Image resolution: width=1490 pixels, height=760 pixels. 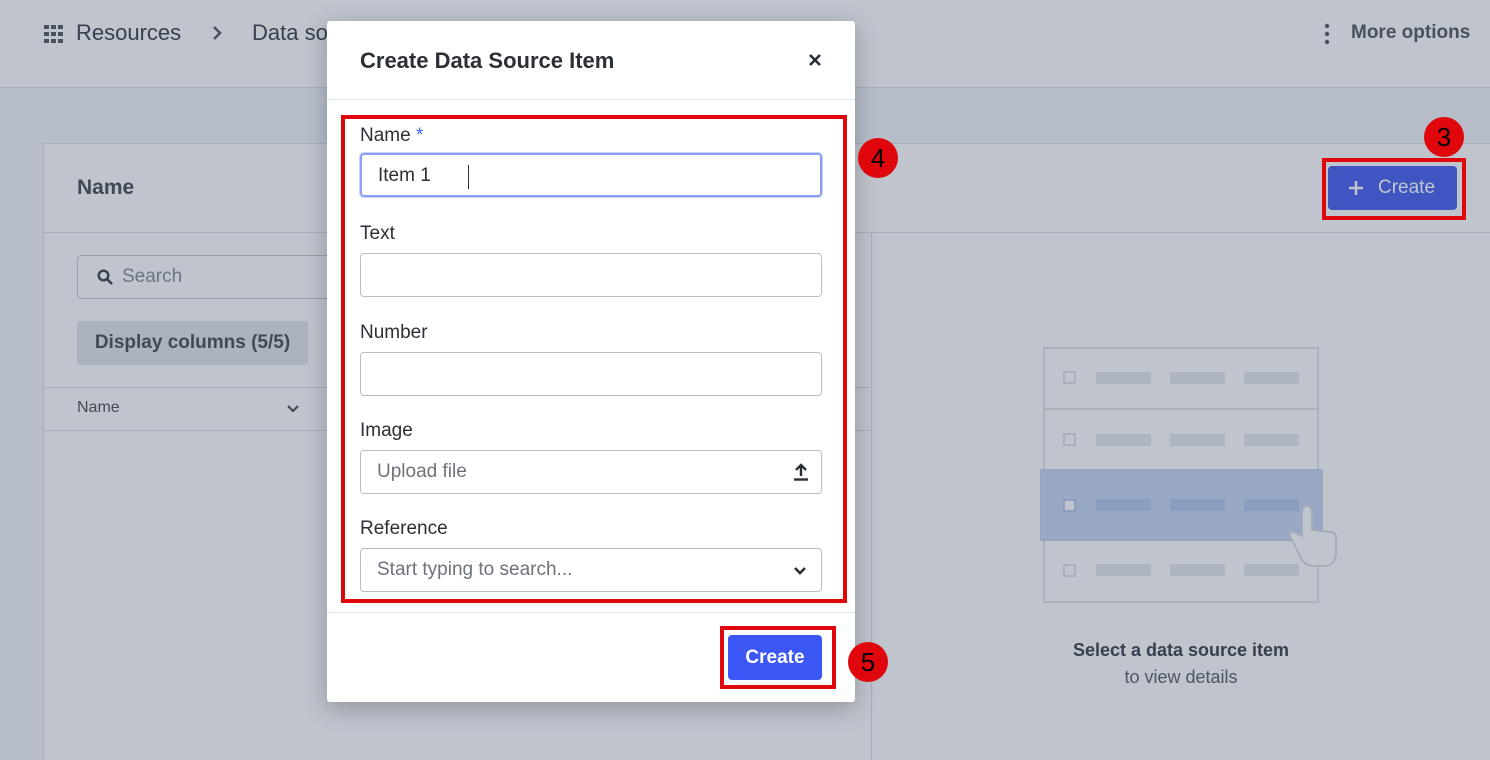 I want to click on dialog-header: Create Data Source Item, so click(x=591, y=60).